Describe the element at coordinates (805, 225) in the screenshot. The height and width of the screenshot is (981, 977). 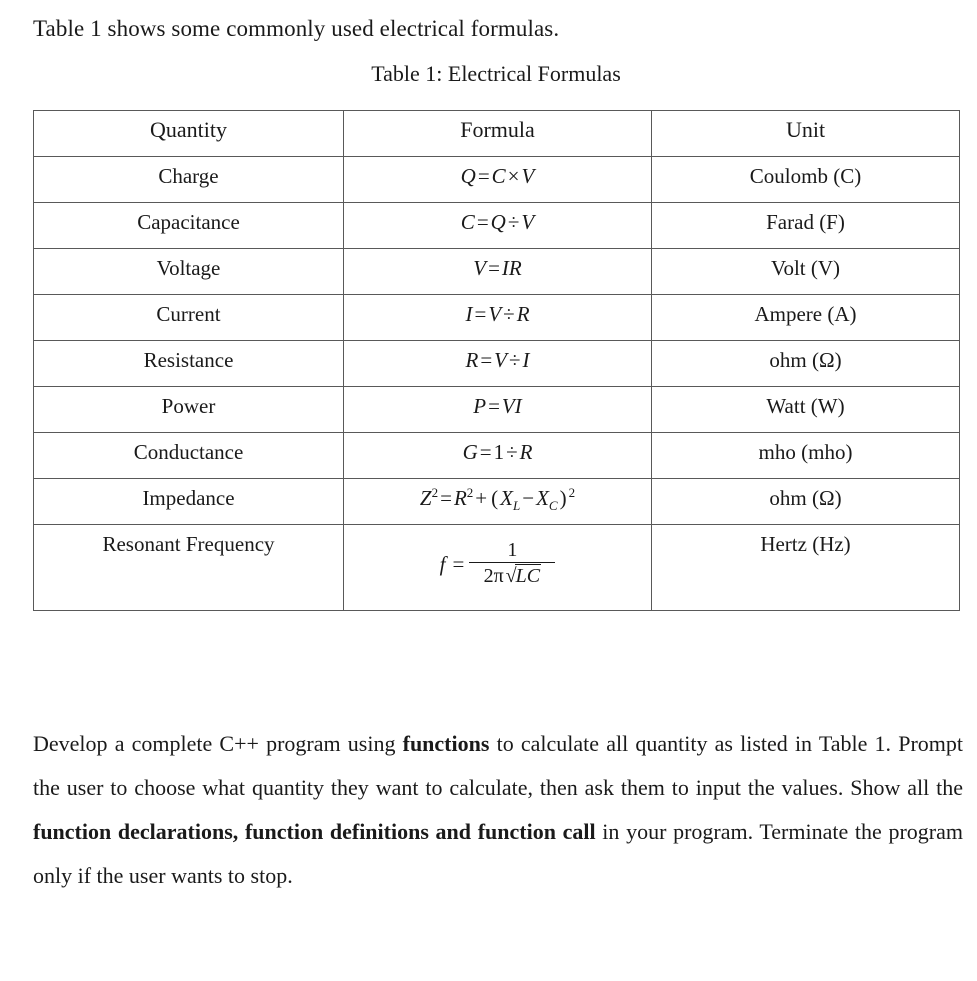
I see `cell-unit: Farad (F)` at that location.